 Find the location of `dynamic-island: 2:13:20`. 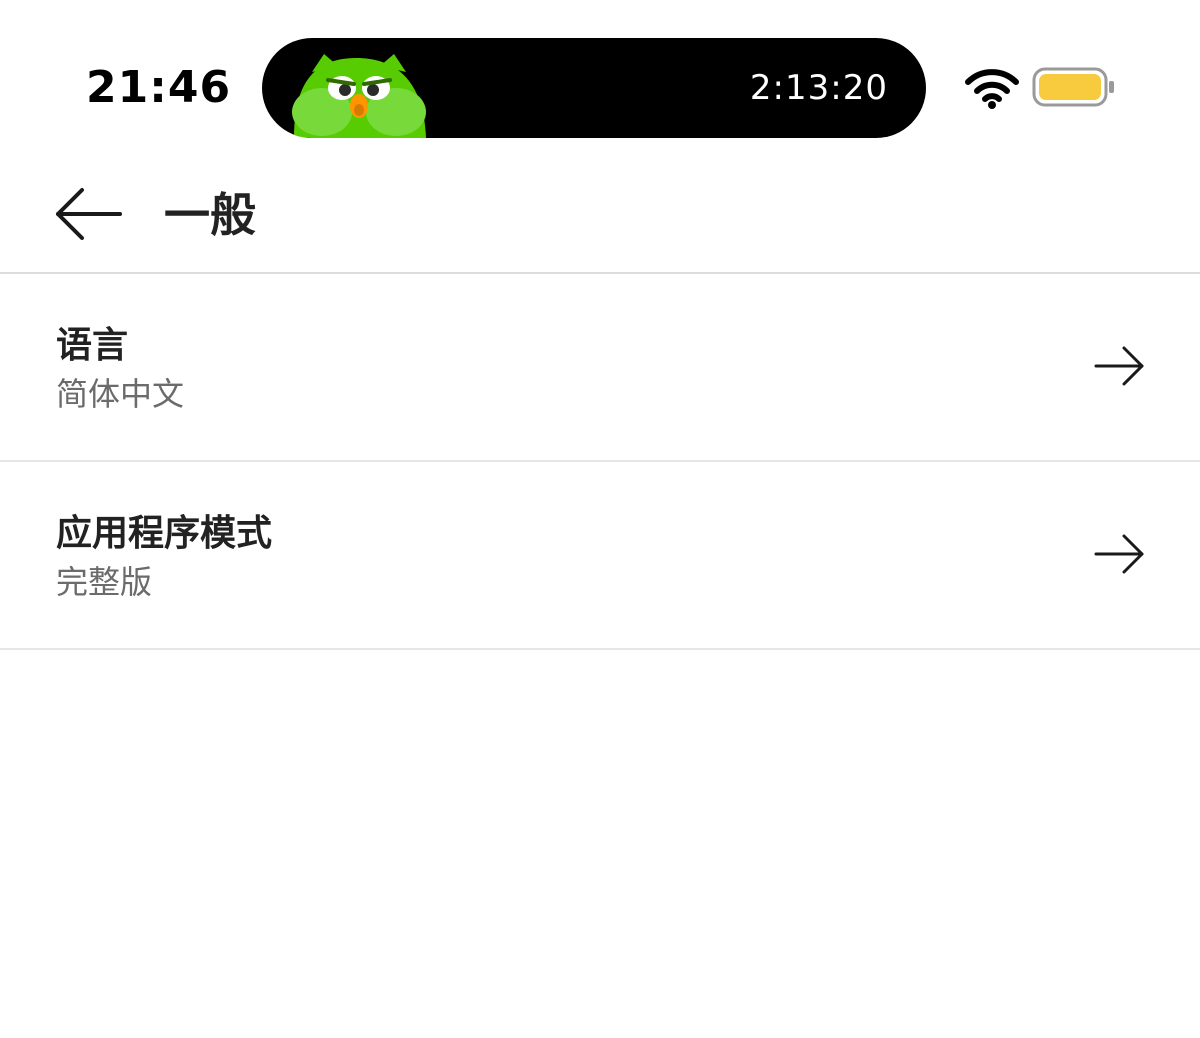

dynamic-island: 2:13:20 is located at coordinates (594, 88).